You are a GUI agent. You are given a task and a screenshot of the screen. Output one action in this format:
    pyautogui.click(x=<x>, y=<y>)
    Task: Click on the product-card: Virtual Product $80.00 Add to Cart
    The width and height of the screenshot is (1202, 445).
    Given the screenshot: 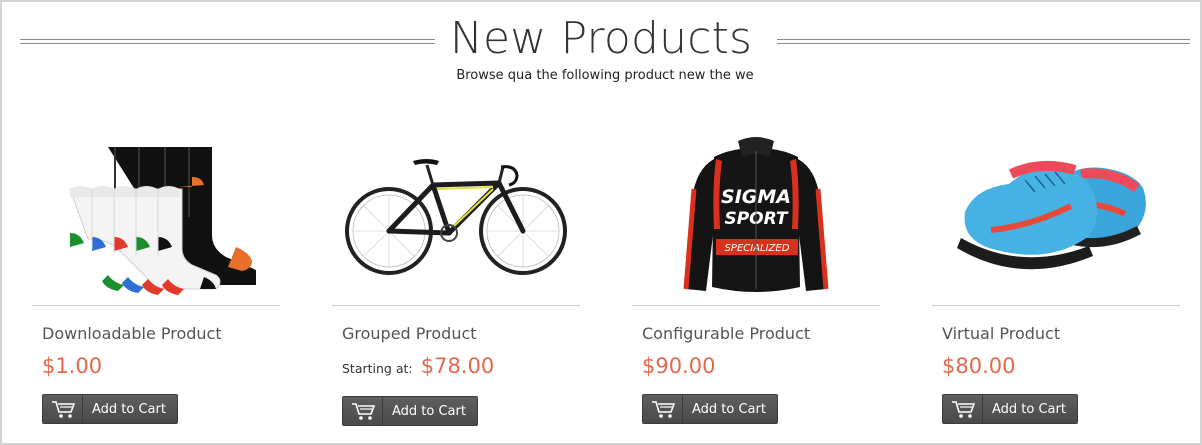 What is the action you would take?
    pyautogui.click(x=1056, y=277)
    